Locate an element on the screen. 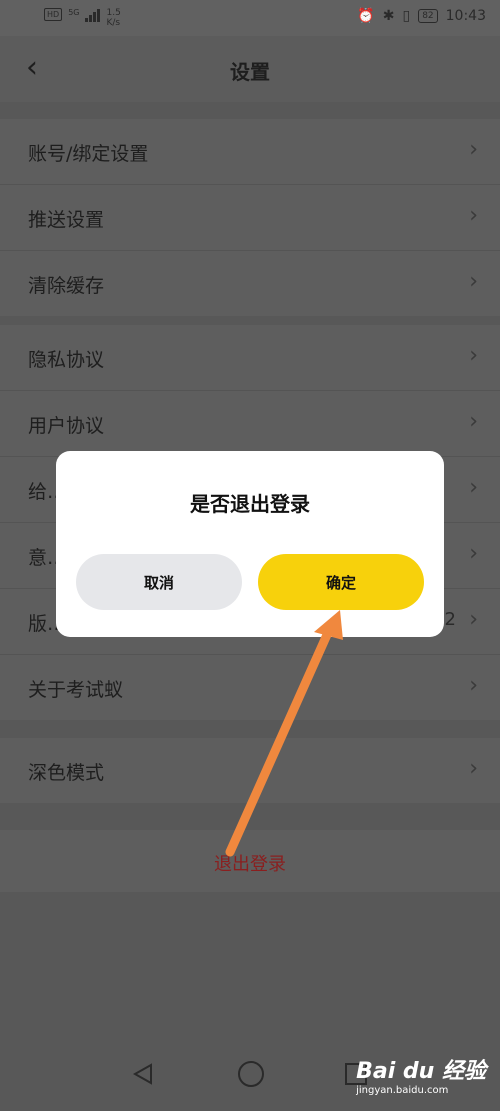  baidu-jingyan-watermark: Bai du 经验 jingyan.baidu.com is located at coordinates (421, 1074).